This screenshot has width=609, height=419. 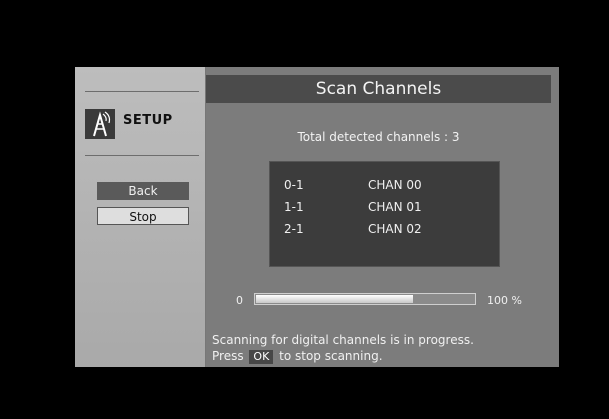 What do you see at coordinates (239, 300) in the screenshot?
I see `progress-start-label: 0` at bounding box center [239, 300].